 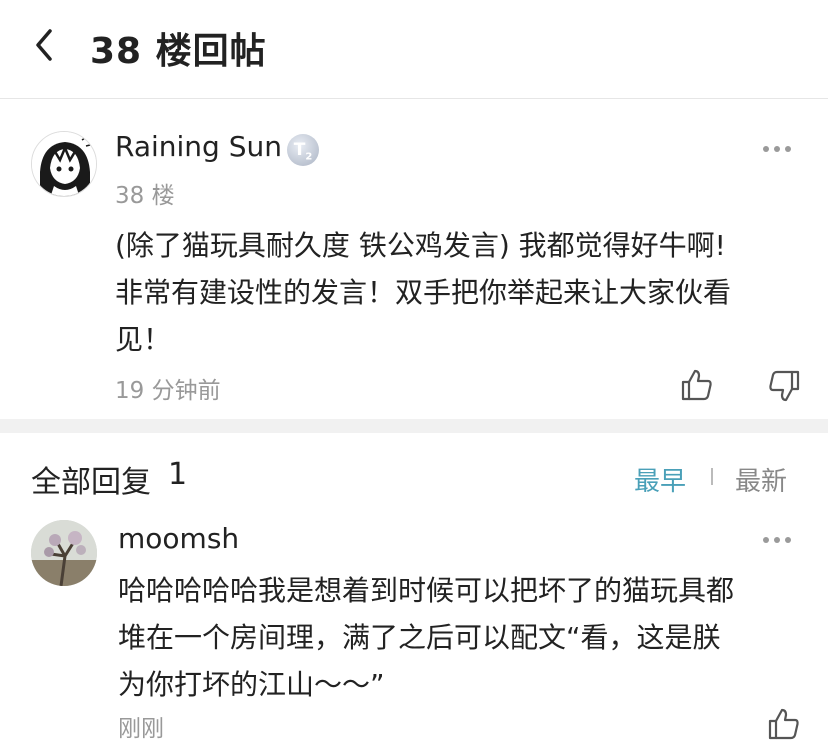 I want to click on post-line: (除了猫玩具耐久度 铁公鸡发言) 我都觉得好牛啊!, so click(x=420, y=245).